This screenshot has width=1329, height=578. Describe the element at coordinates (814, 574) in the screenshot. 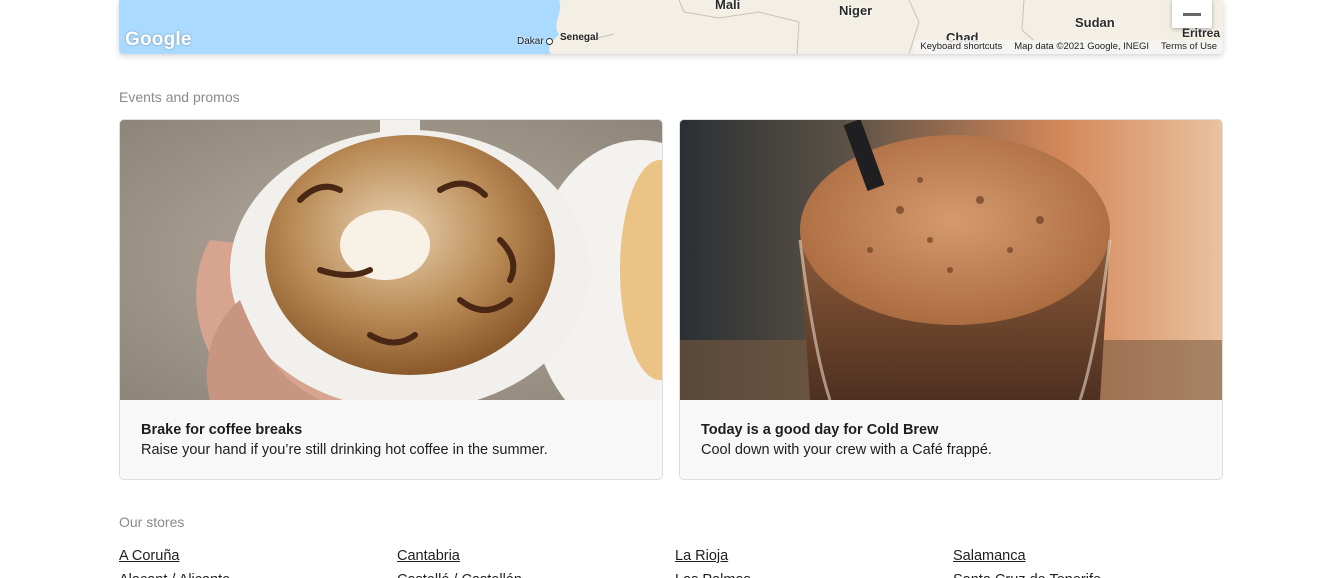

I see `store-link: Las Palmas` at that location.